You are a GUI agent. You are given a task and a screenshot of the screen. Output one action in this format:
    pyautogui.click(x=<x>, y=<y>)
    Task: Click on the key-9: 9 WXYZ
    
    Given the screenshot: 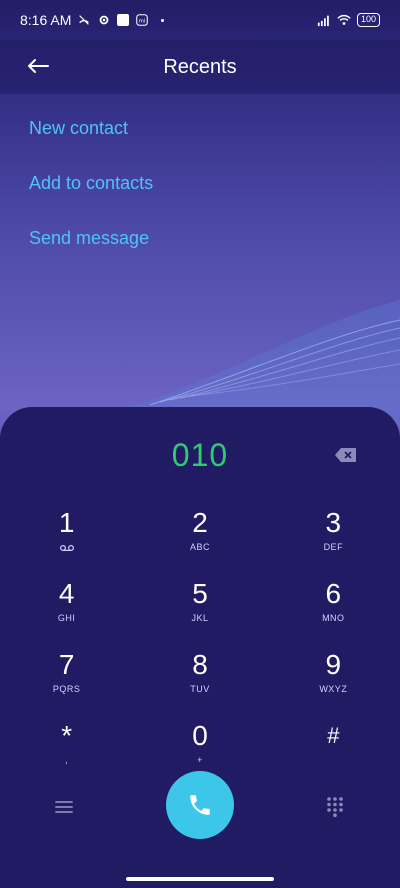 What is the action you would take?
    pyautogui.click(x=333, y=679)
    